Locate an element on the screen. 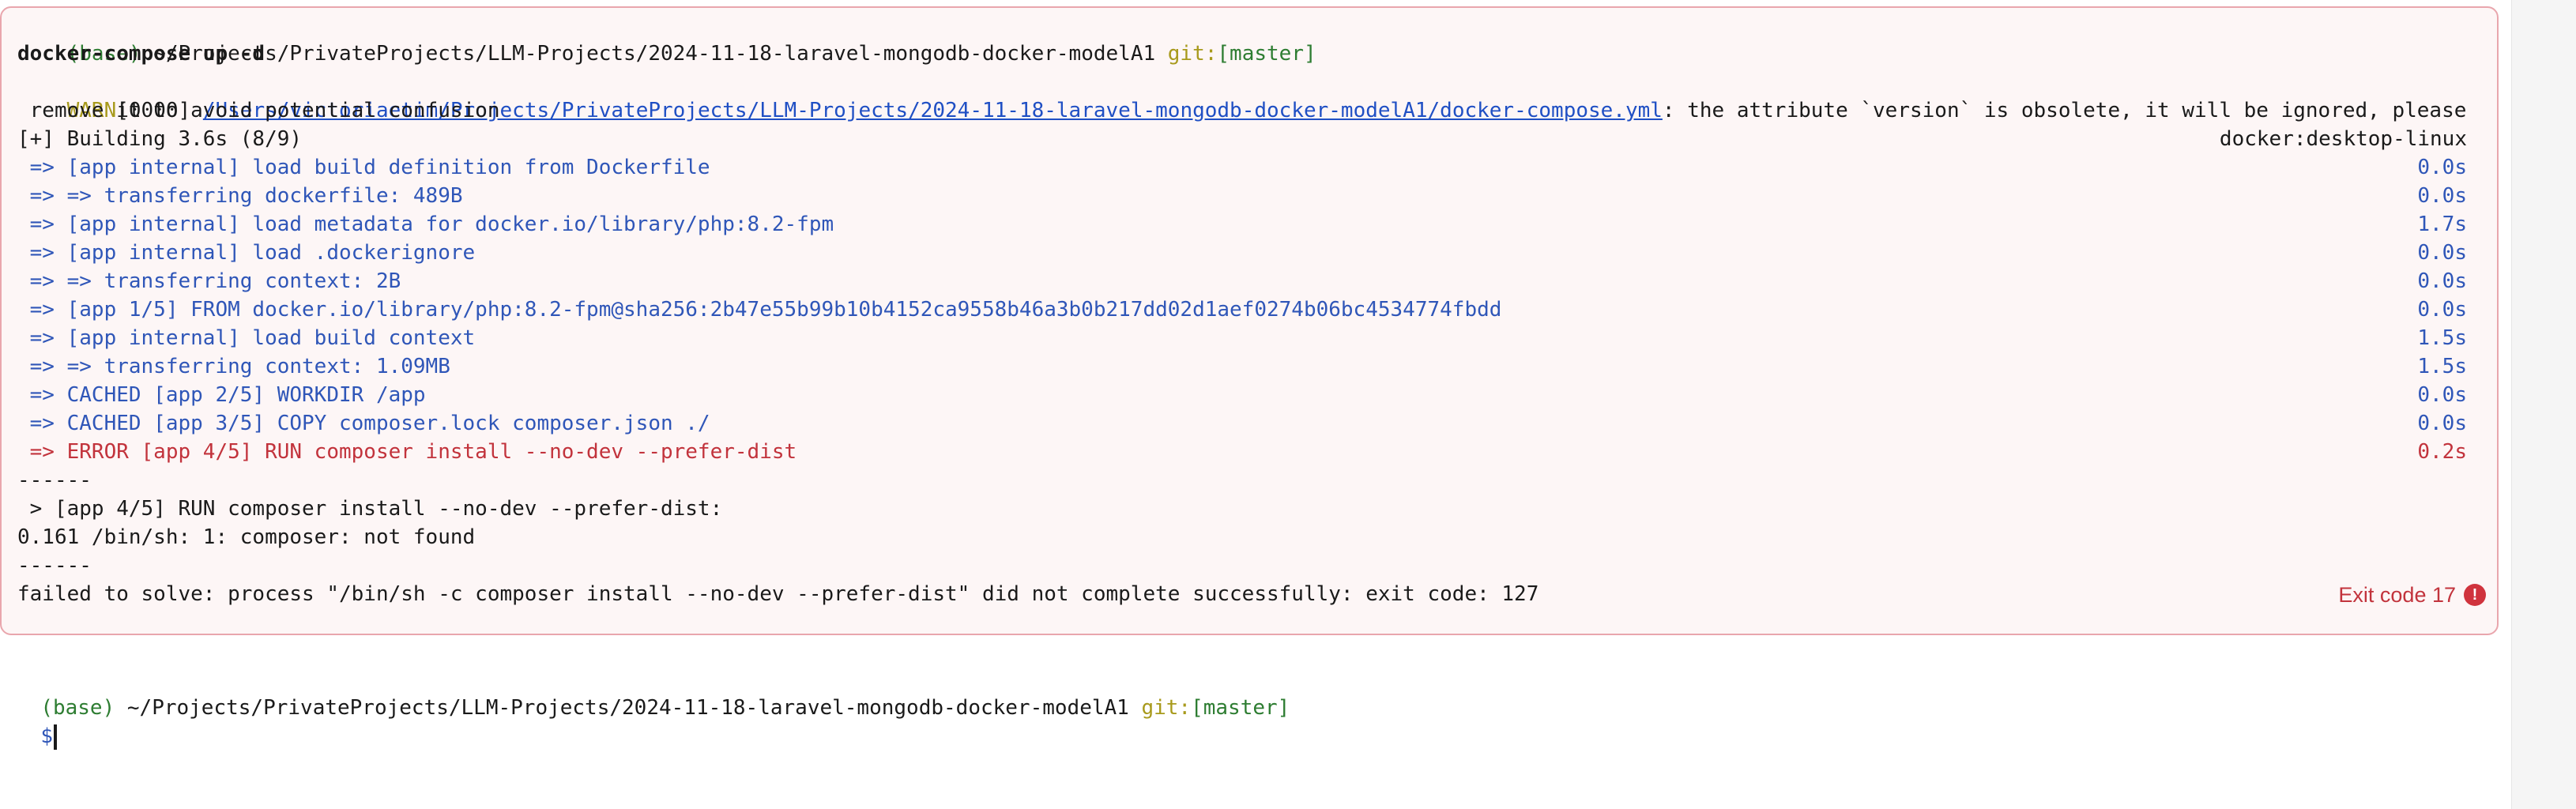 This screenshot has height=809, width=2576. build-step: => => transferring context: 2B is located at coordinates (209, 281).